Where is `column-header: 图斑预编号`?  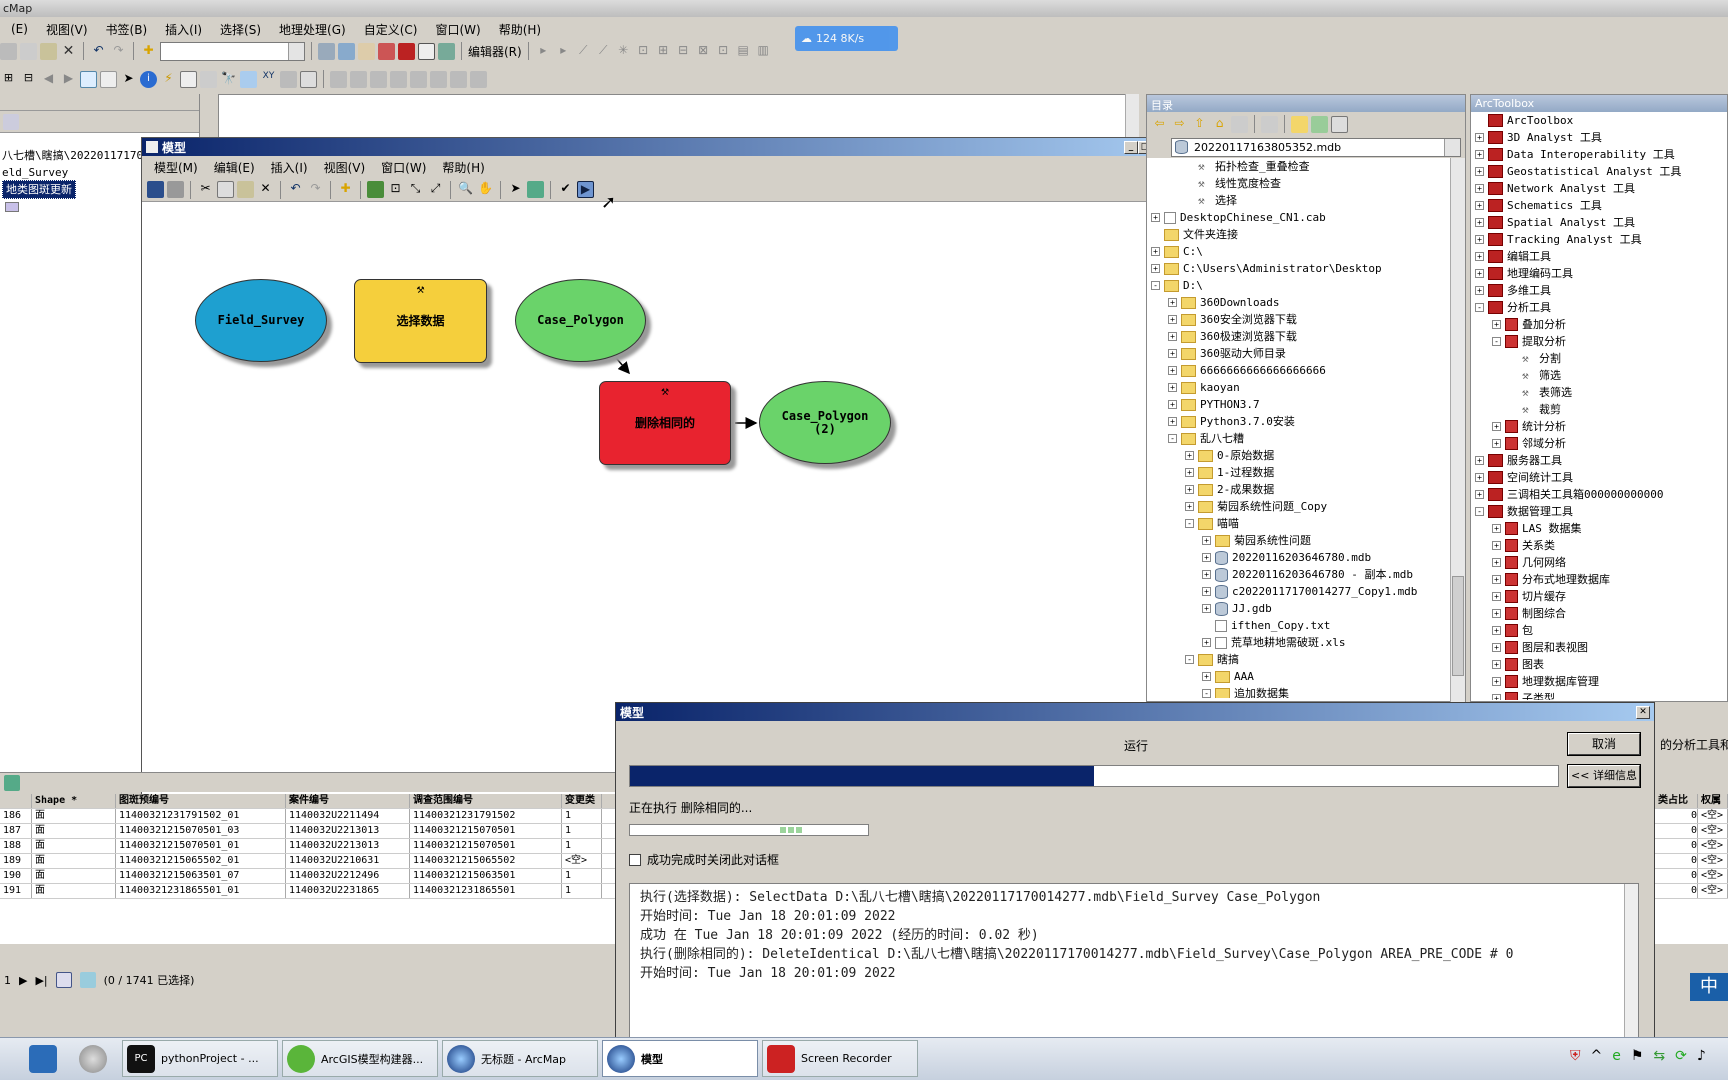
column-header: 图斑预编号 is located at coordinates (201, 801).